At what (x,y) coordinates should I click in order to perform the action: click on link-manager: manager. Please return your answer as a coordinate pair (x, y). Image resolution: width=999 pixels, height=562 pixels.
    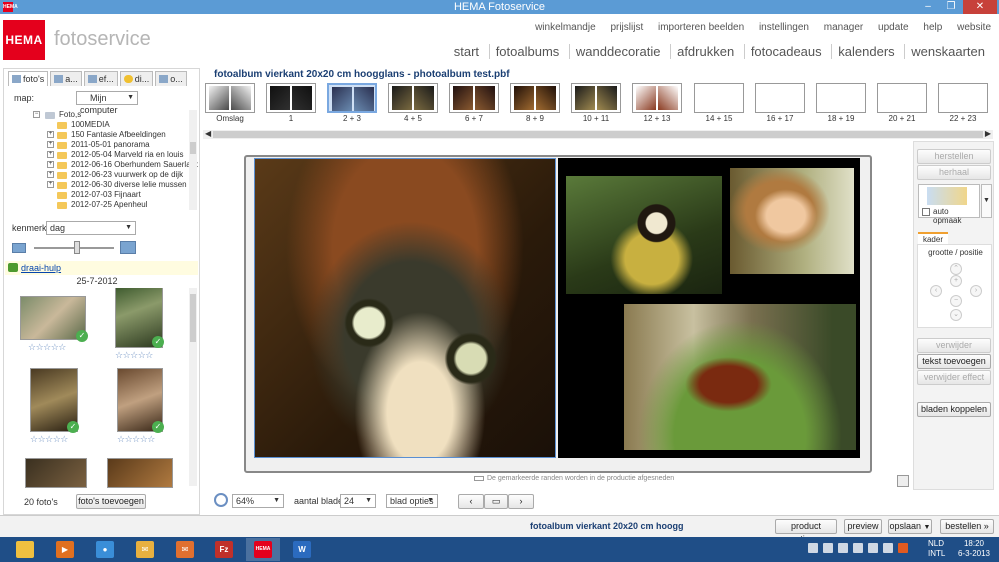
    Looking at the image, I should click on (843, 27).